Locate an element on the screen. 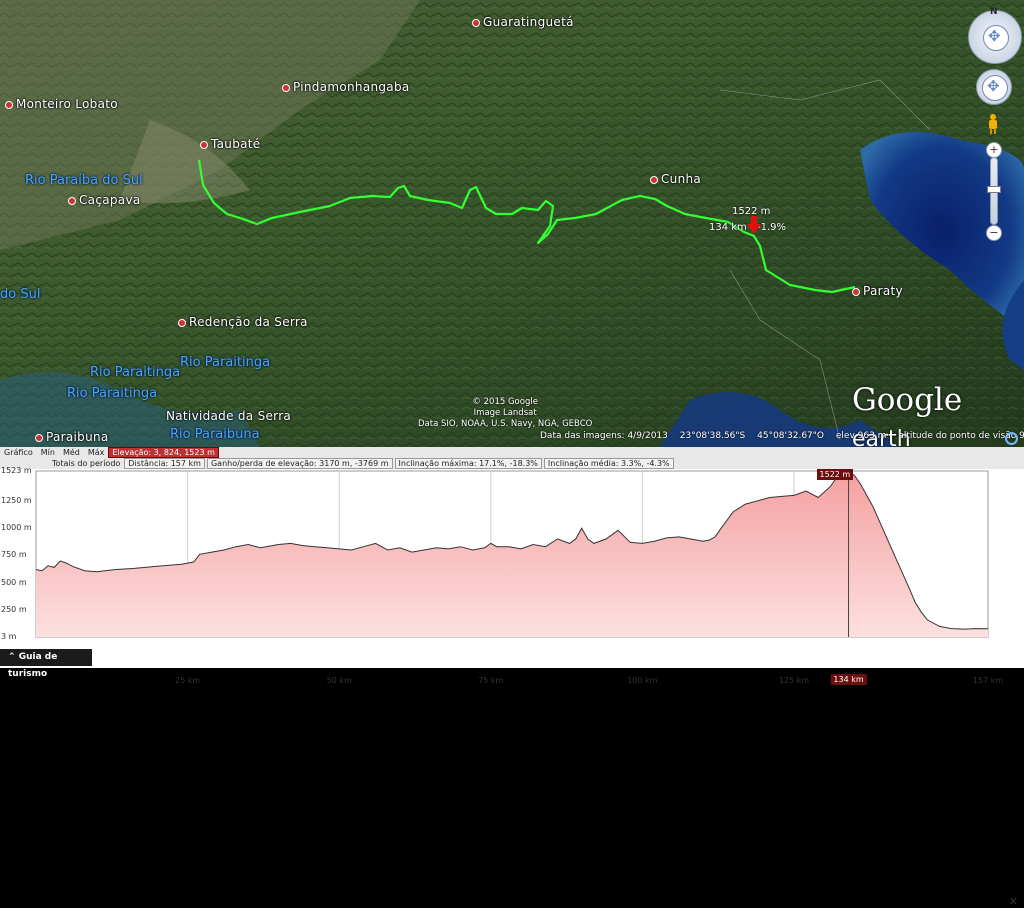 The image size is (1024, 908). tour-guide-button: ⌃ Guia de turismo is located at coordinates (46, 664).